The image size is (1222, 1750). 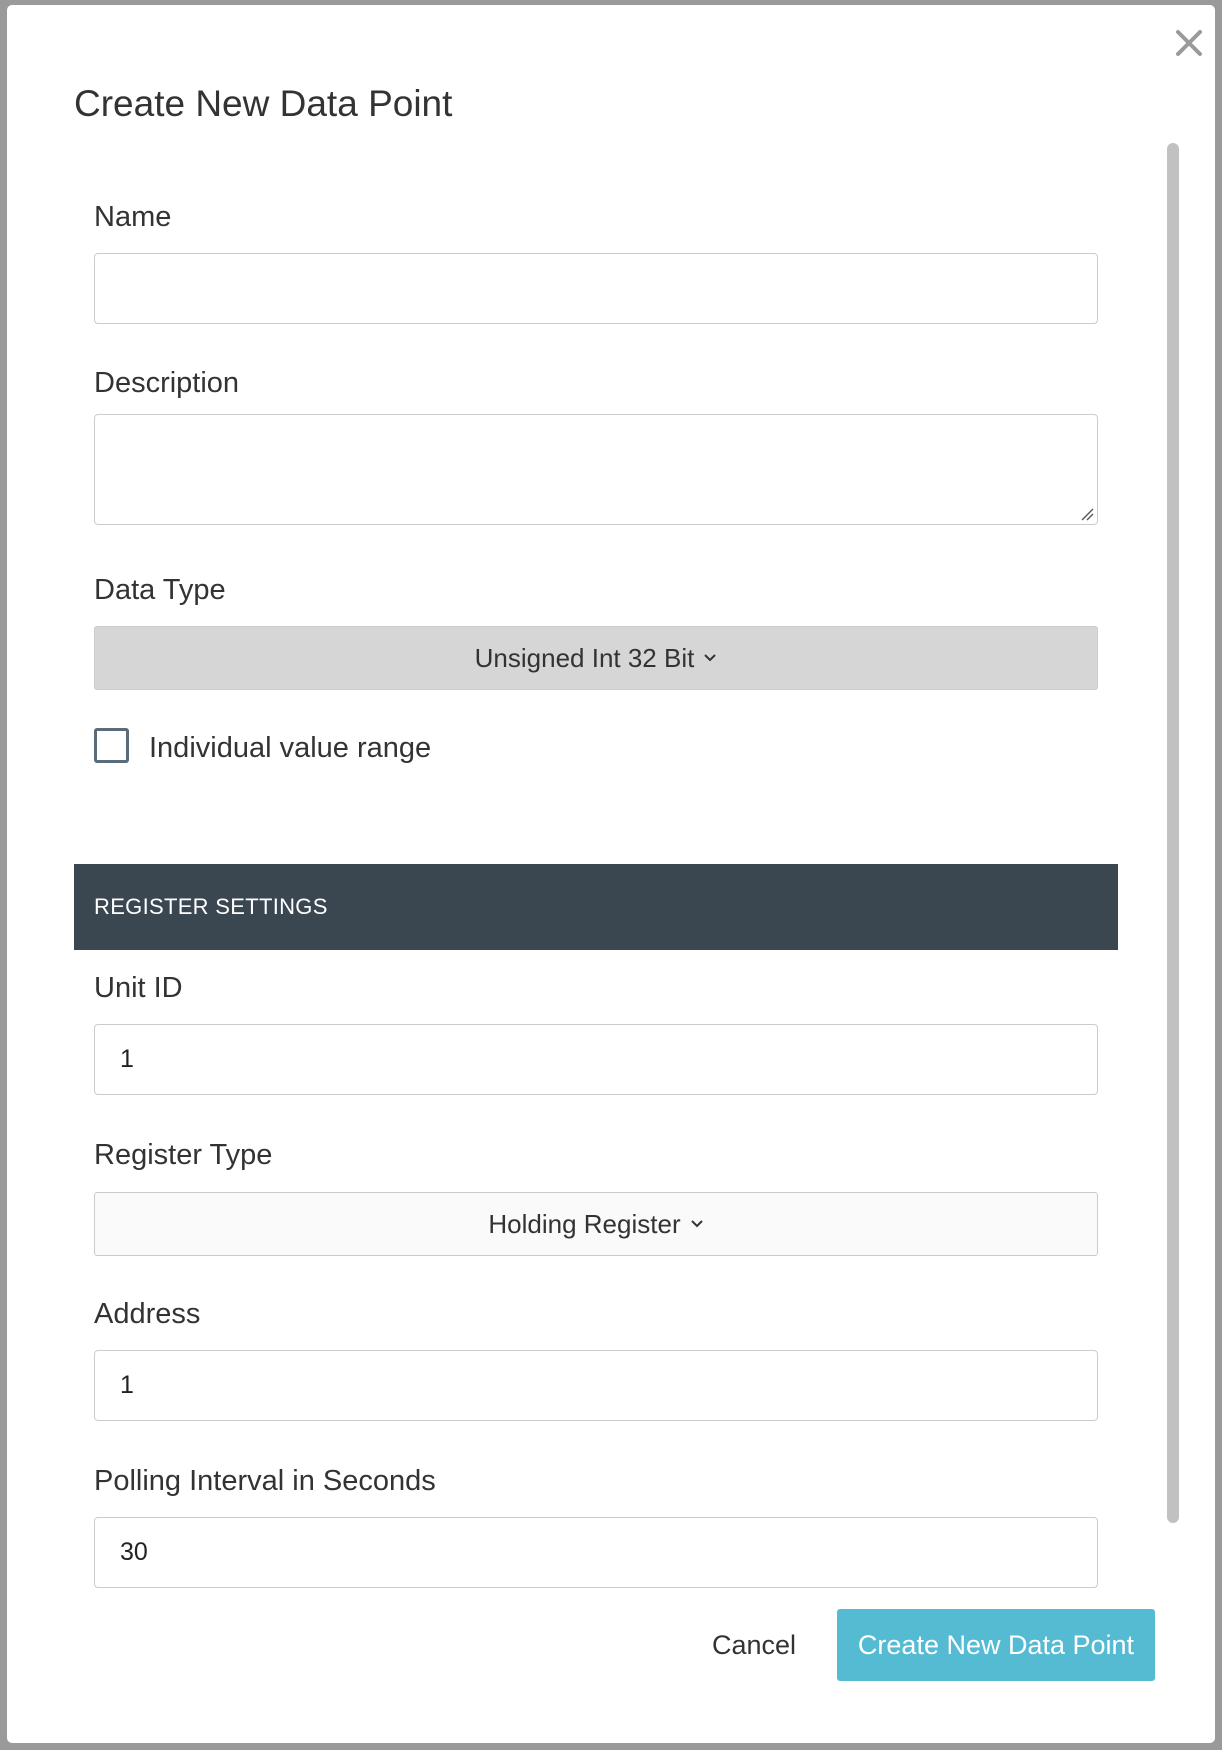 What do you see at coordinates (596, 1059) in the screenshot?
I see `unit-id-input` at bounding box center [596, 1059].